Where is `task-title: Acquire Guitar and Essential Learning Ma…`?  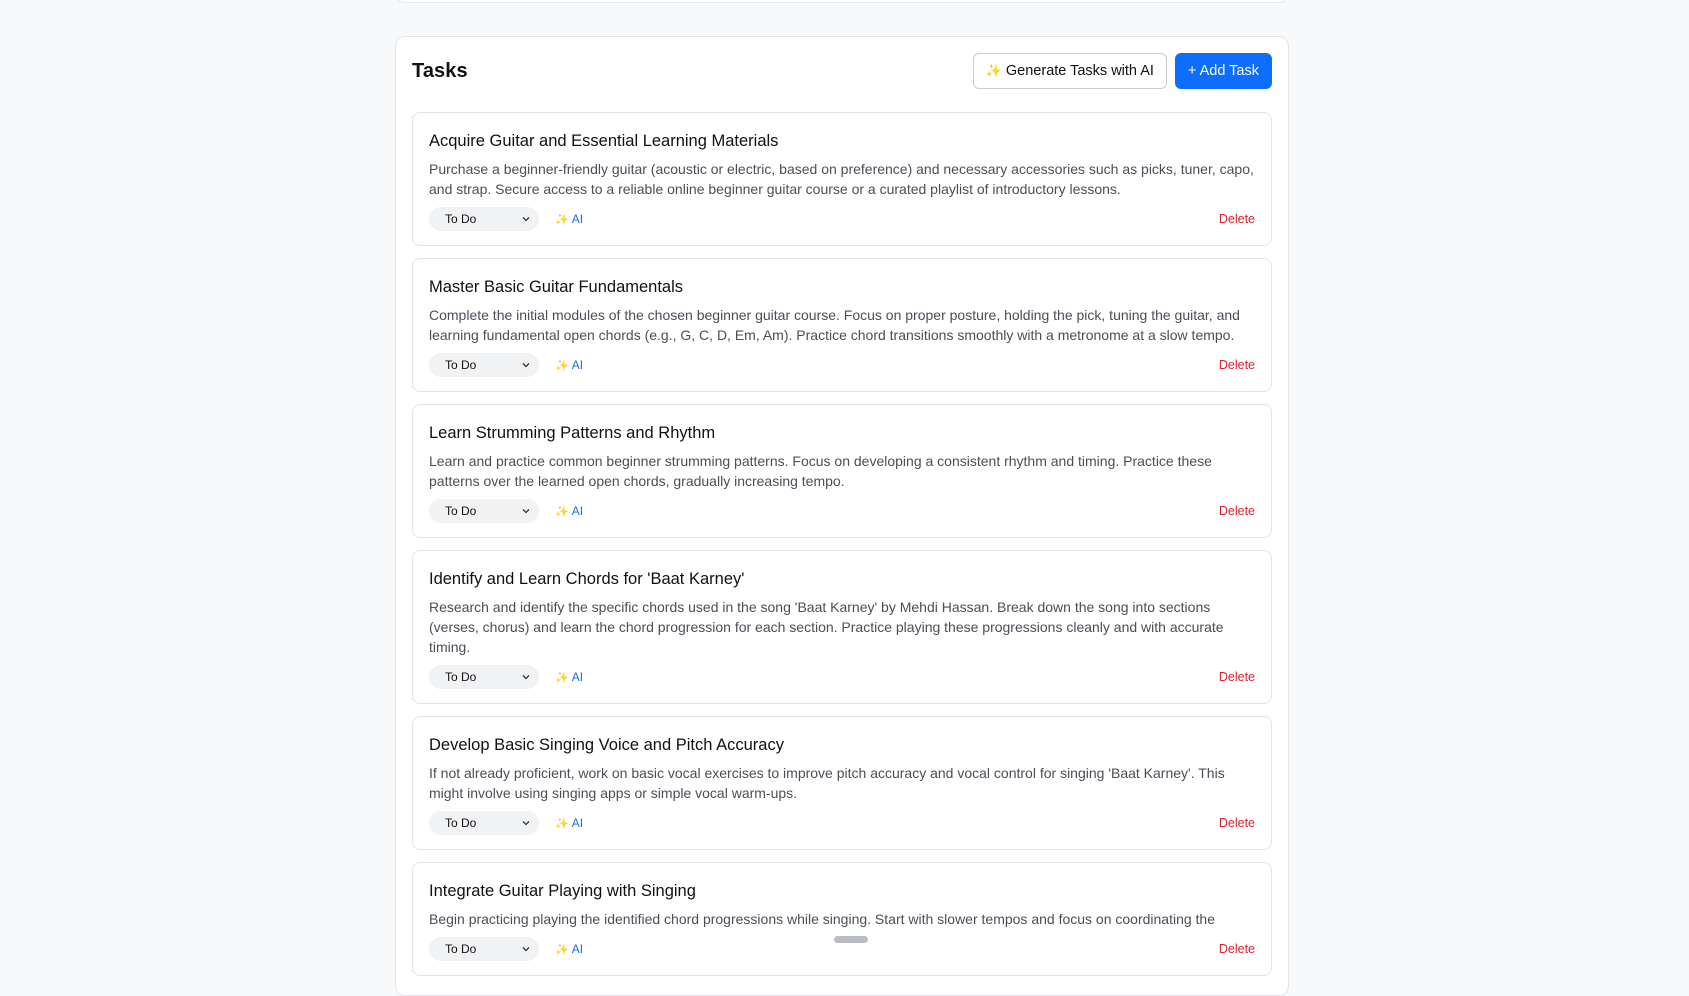
task-title: Acquire Guitar and Essential Learning Ma… is located at coordinates (604, 141).